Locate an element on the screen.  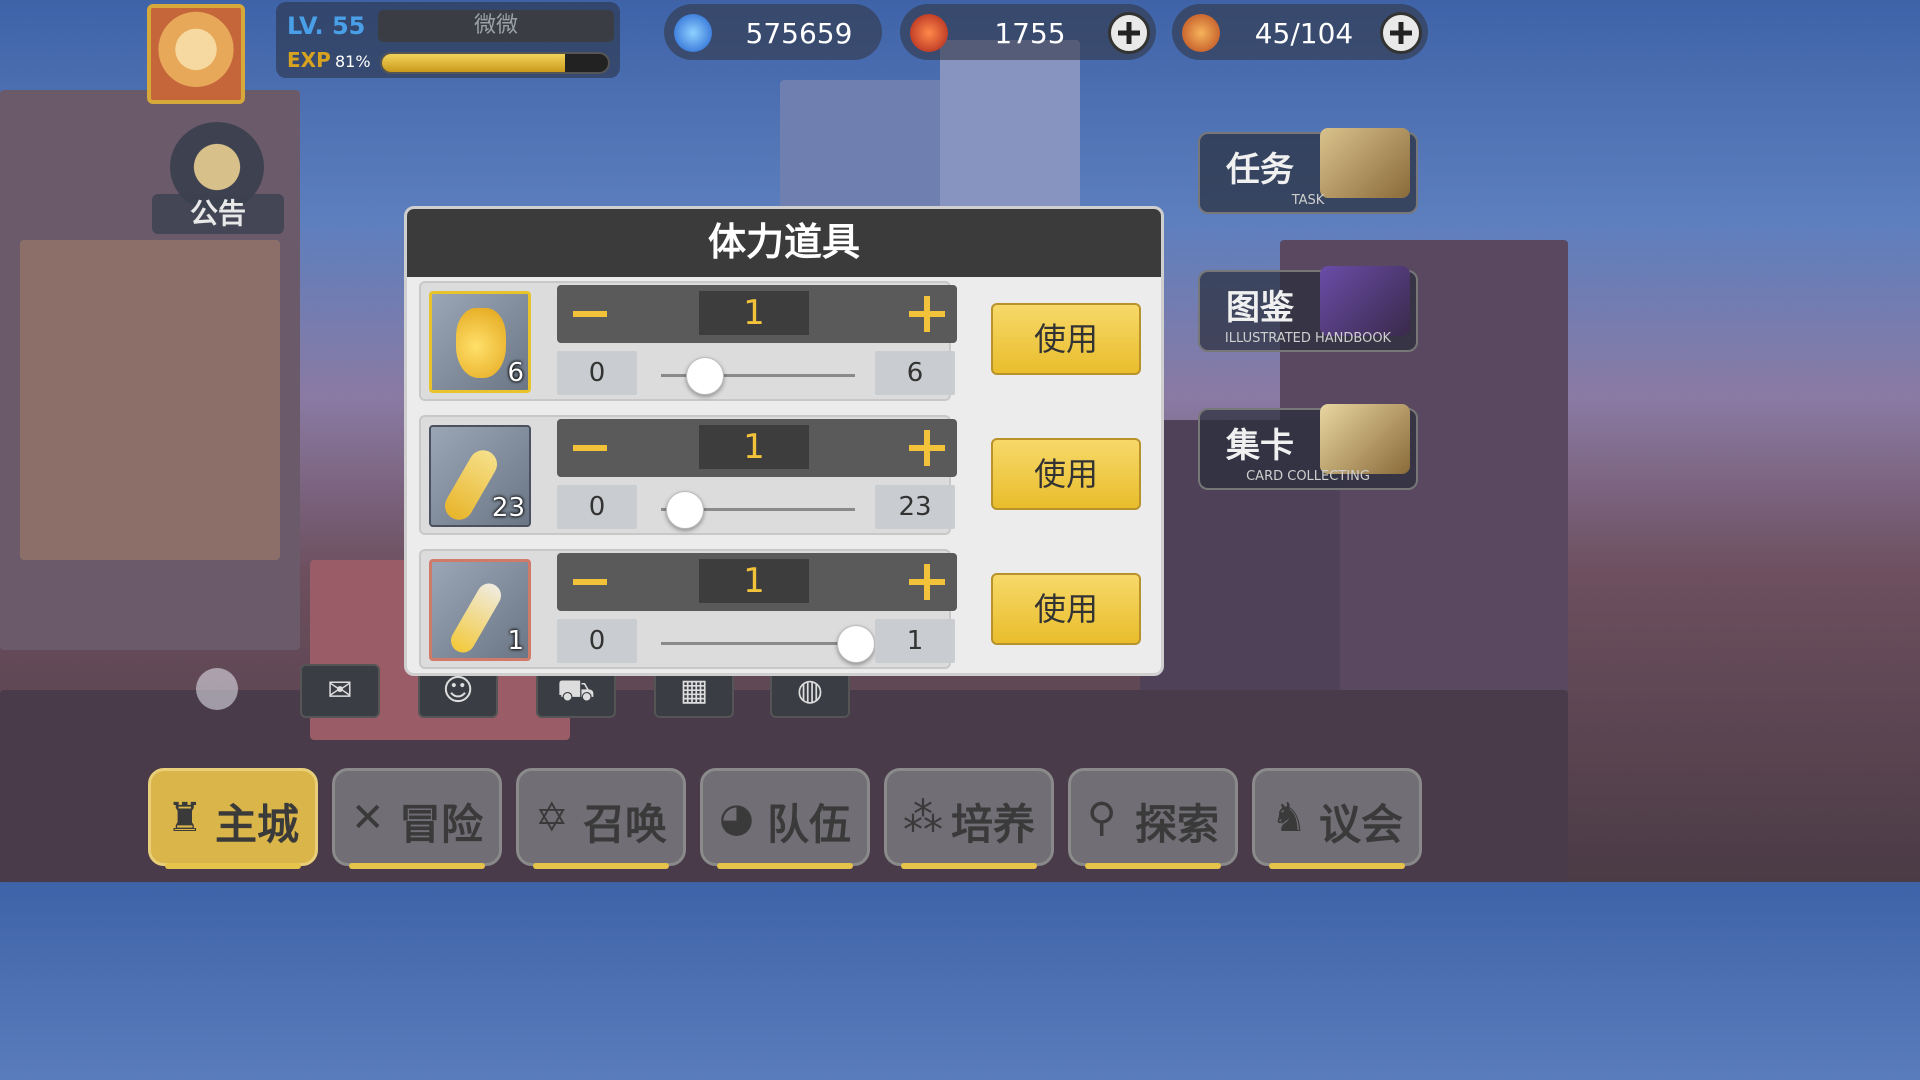
dialog-title: 体力道具 is located at coordinates (784, 243).